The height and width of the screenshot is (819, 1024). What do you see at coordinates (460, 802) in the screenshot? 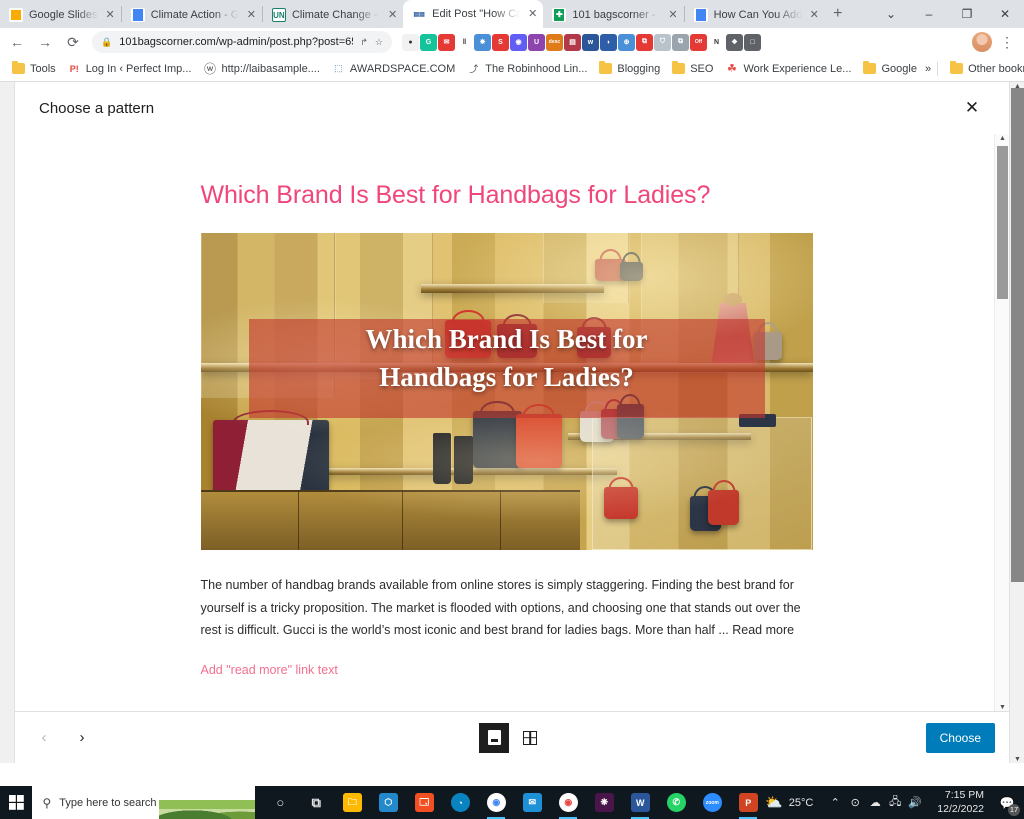
I see `microsoft-edge-icon: ◔` at bounding box center [460, 802].